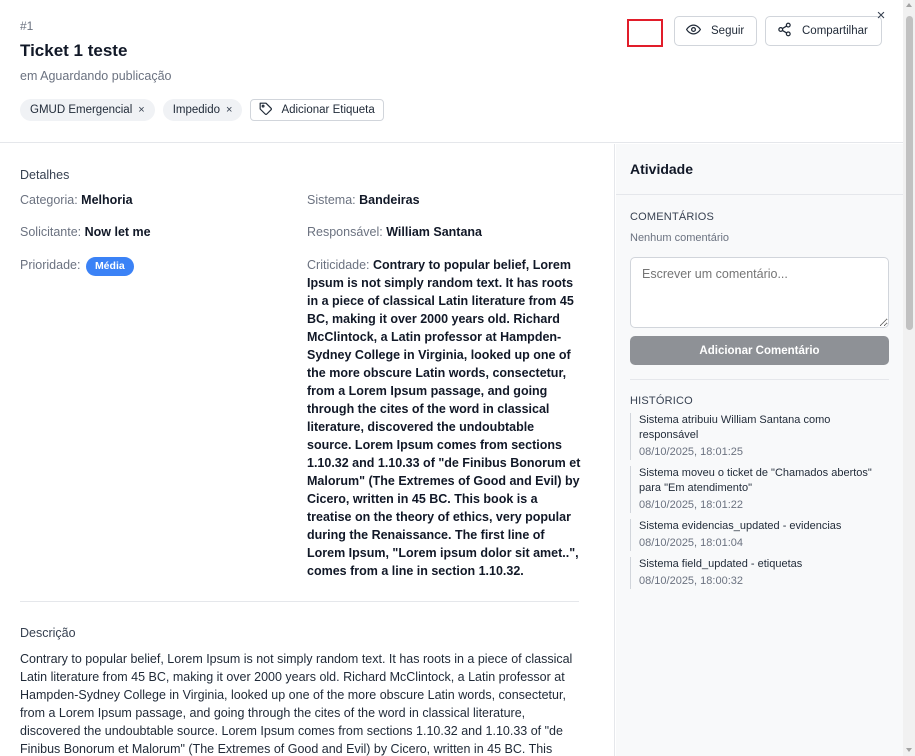 The width and height of the screenshot is (915, 756). I want to click on system-label: Sistema:, so click(331, 200).